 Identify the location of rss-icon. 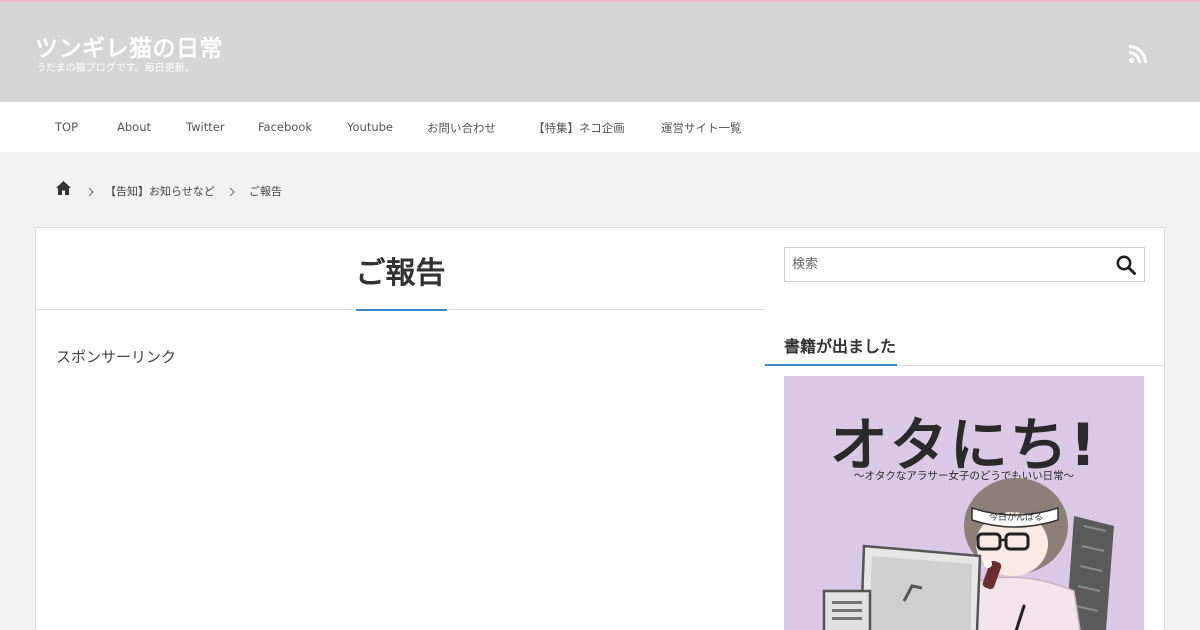
(1138, 54).